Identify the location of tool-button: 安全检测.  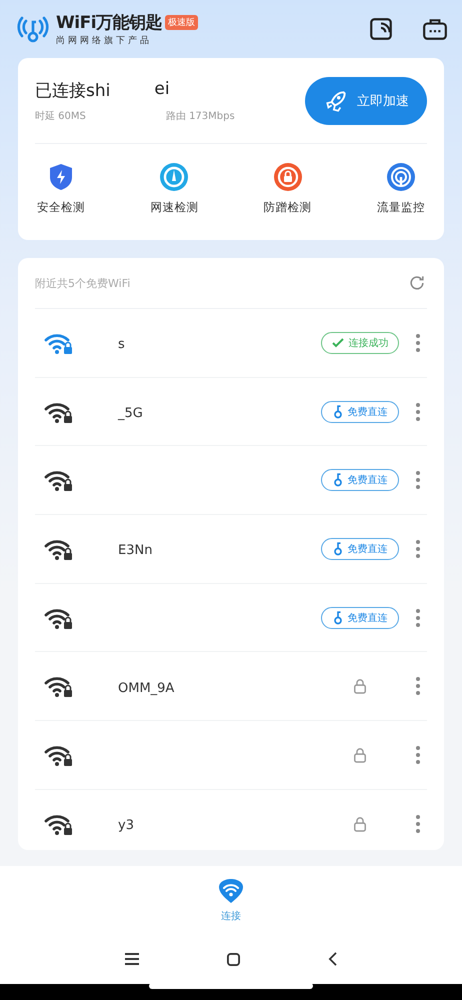
(61, 188).